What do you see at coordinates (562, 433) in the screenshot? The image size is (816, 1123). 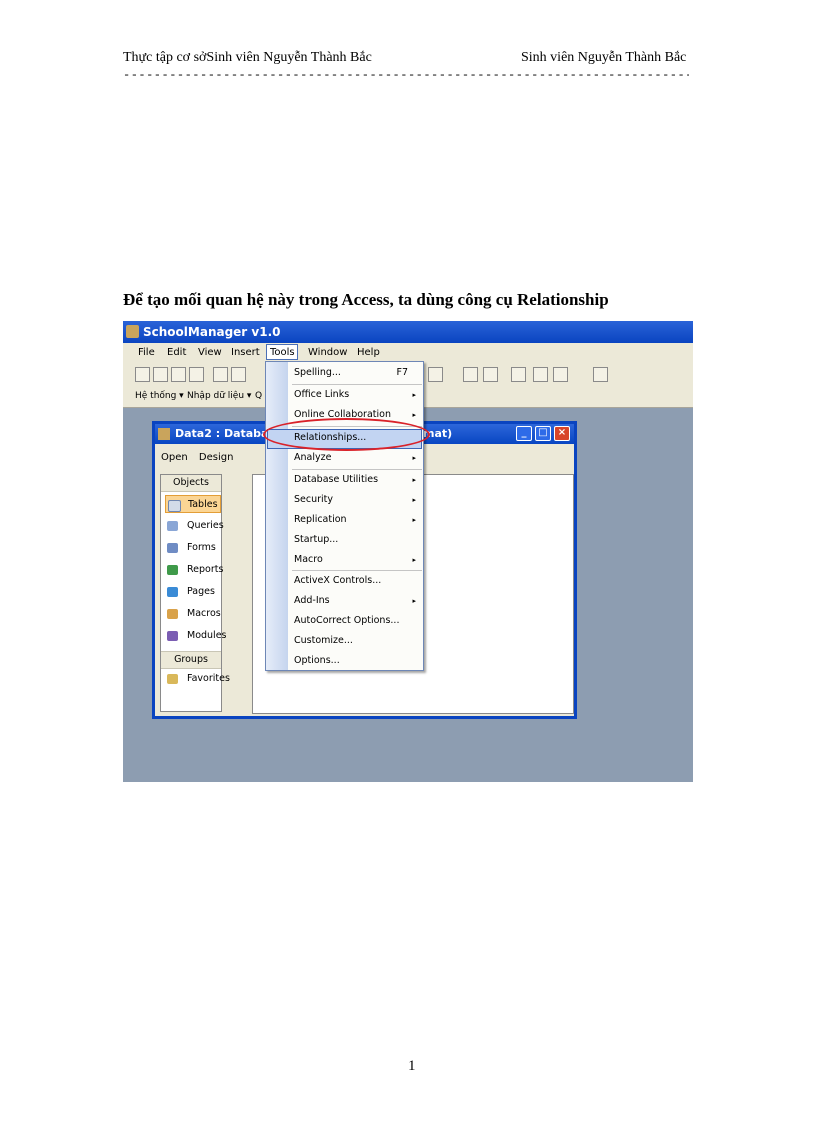 I see `close-icon: ×` at bounding box center [562, 433].